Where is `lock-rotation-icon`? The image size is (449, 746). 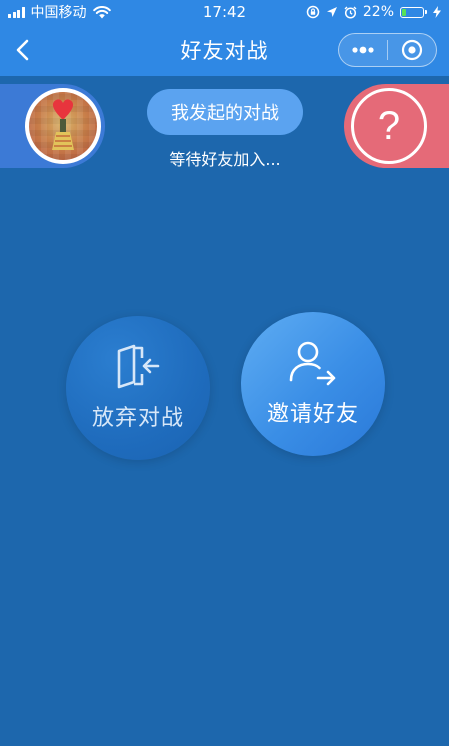
lock-rotation-icon is located at coordinates (313, 12).